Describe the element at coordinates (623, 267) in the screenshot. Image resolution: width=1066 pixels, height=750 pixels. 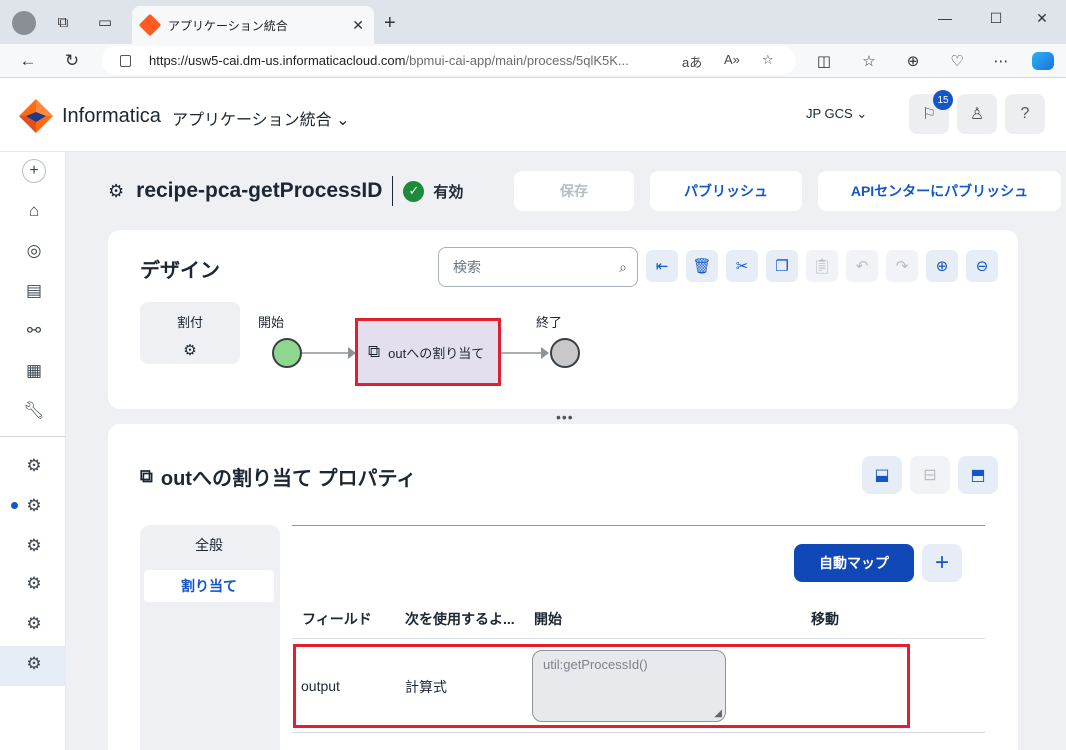
I see `search-icon: ⌕` at that location.